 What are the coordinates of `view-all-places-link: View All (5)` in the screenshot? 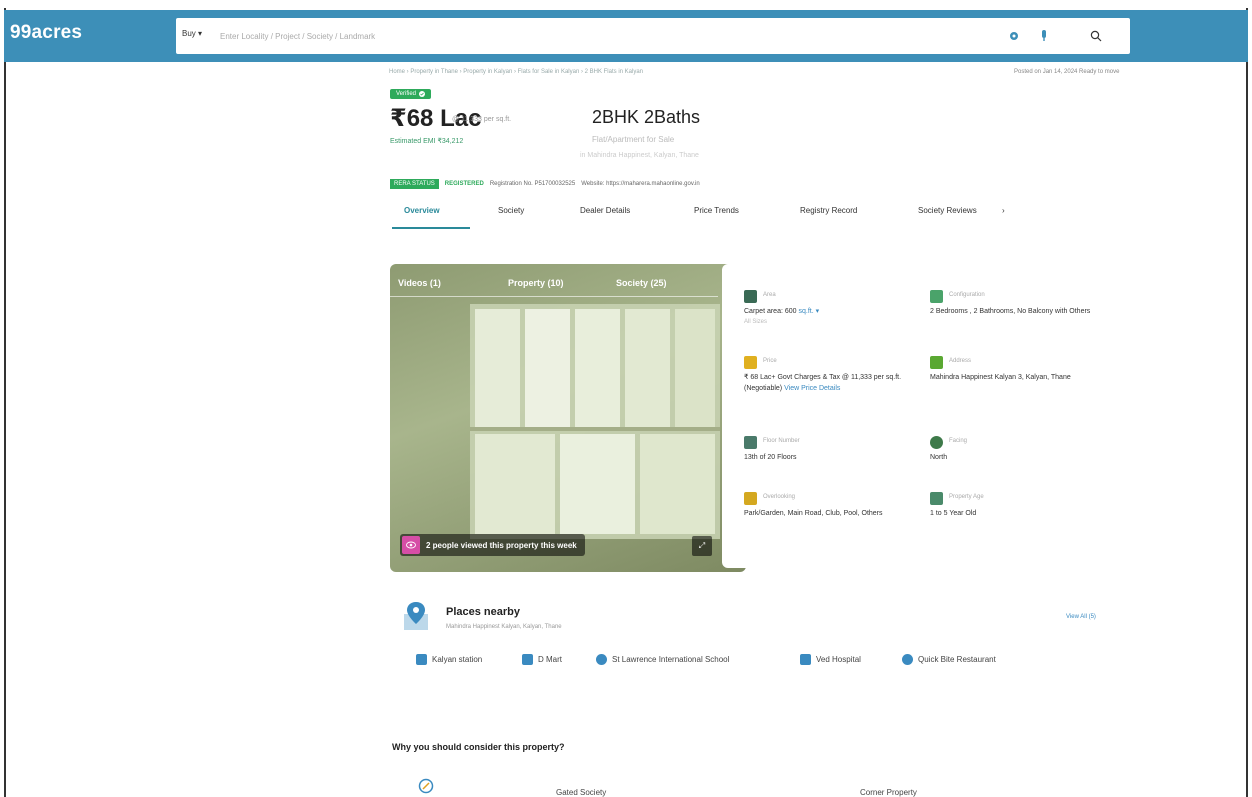 It's located at (1081, 617).